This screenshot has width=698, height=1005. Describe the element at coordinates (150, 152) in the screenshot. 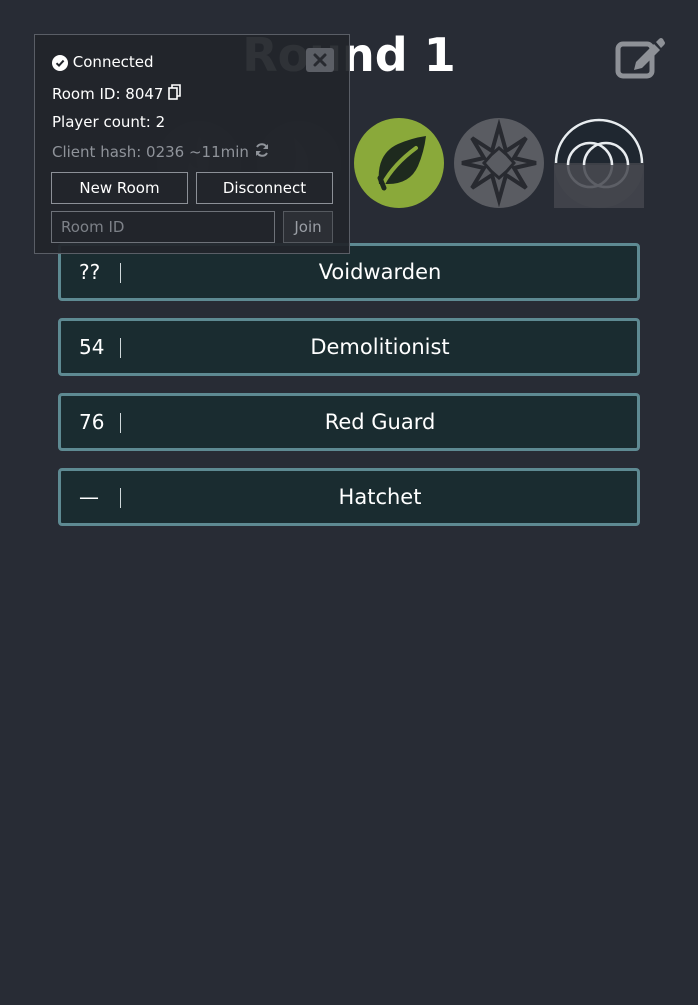

I see `client-hash-text: Client hash: 0236 ~11min` at that location.